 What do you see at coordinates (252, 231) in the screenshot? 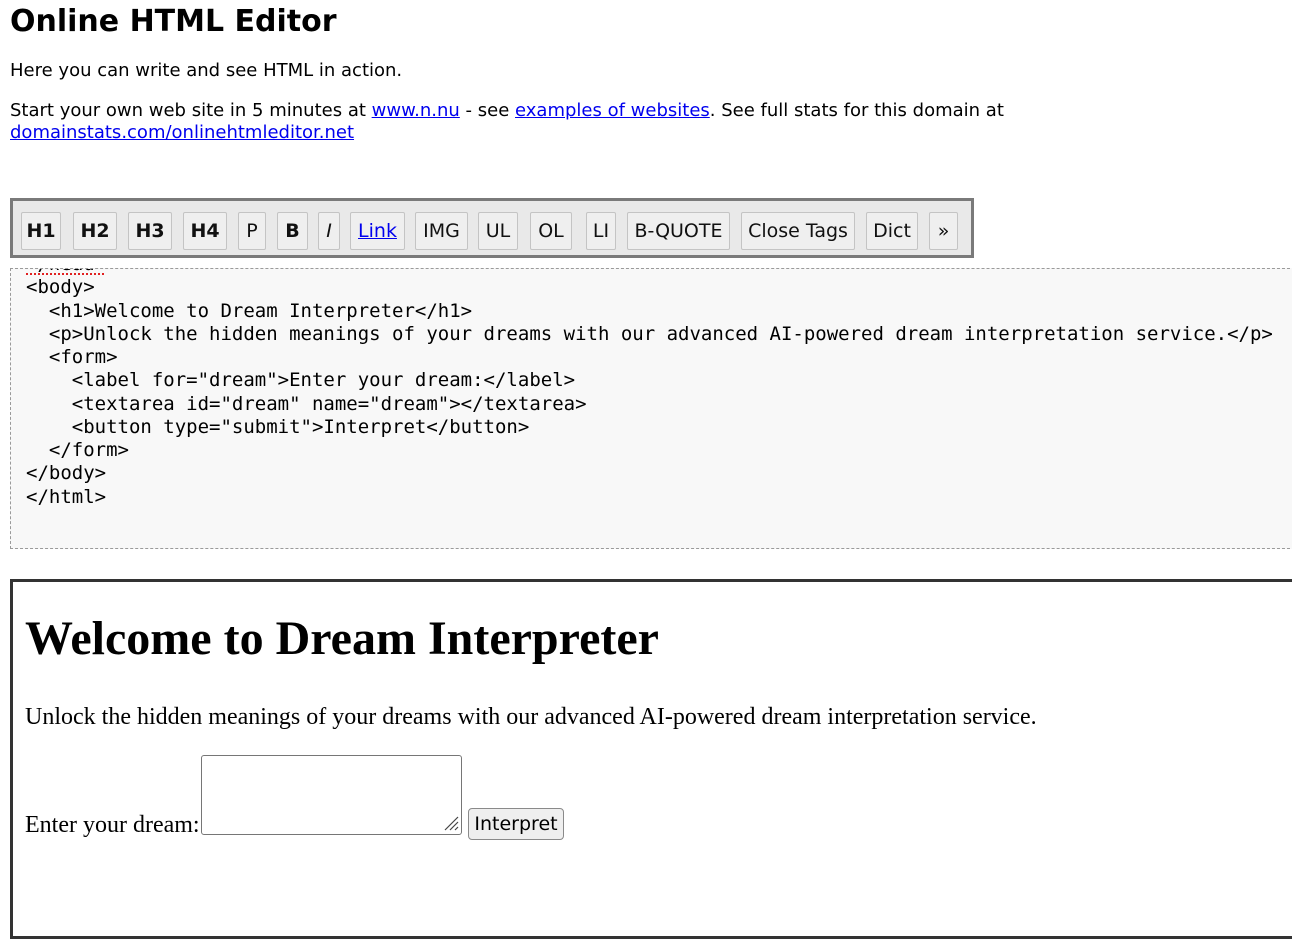
I see `p-button: P` at bounding box center [252, 231].